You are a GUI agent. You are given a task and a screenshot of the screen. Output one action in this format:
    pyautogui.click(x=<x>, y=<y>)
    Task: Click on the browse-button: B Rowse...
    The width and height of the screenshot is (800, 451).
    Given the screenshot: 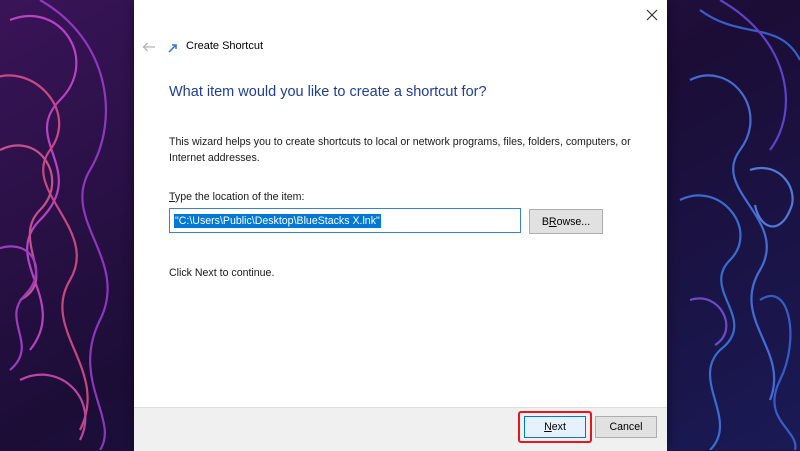 What is the action you would take?
    pyautogui.click(x=566, y=221)
    